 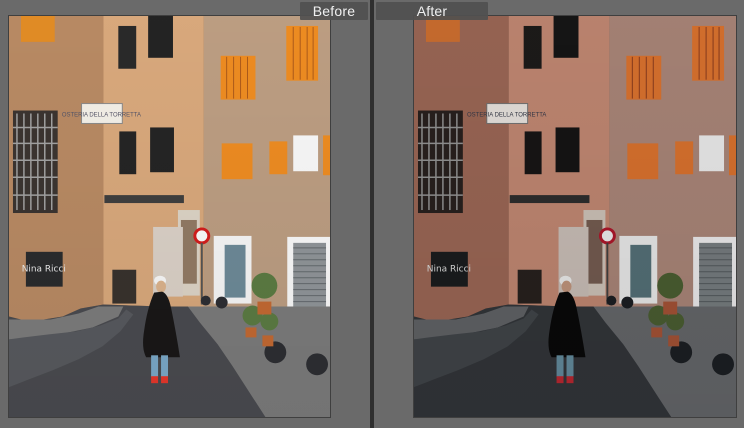 I want to click on after-label: After, so click(x=432, y=11).